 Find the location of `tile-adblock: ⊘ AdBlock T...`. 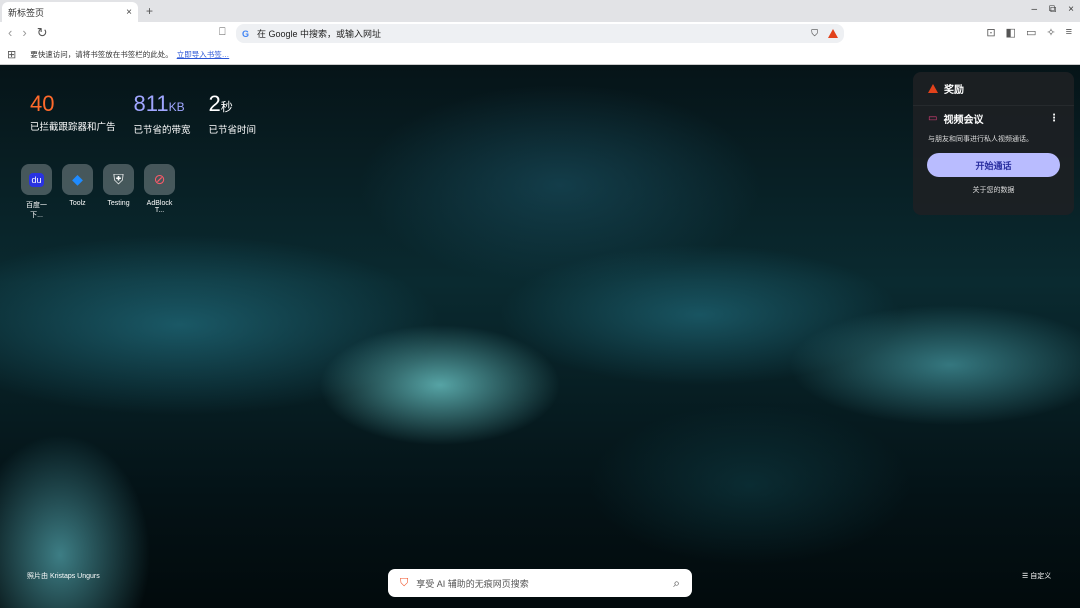

tile-adblock: ⊘ AdBlock T... is located at coordinates (159, 192).